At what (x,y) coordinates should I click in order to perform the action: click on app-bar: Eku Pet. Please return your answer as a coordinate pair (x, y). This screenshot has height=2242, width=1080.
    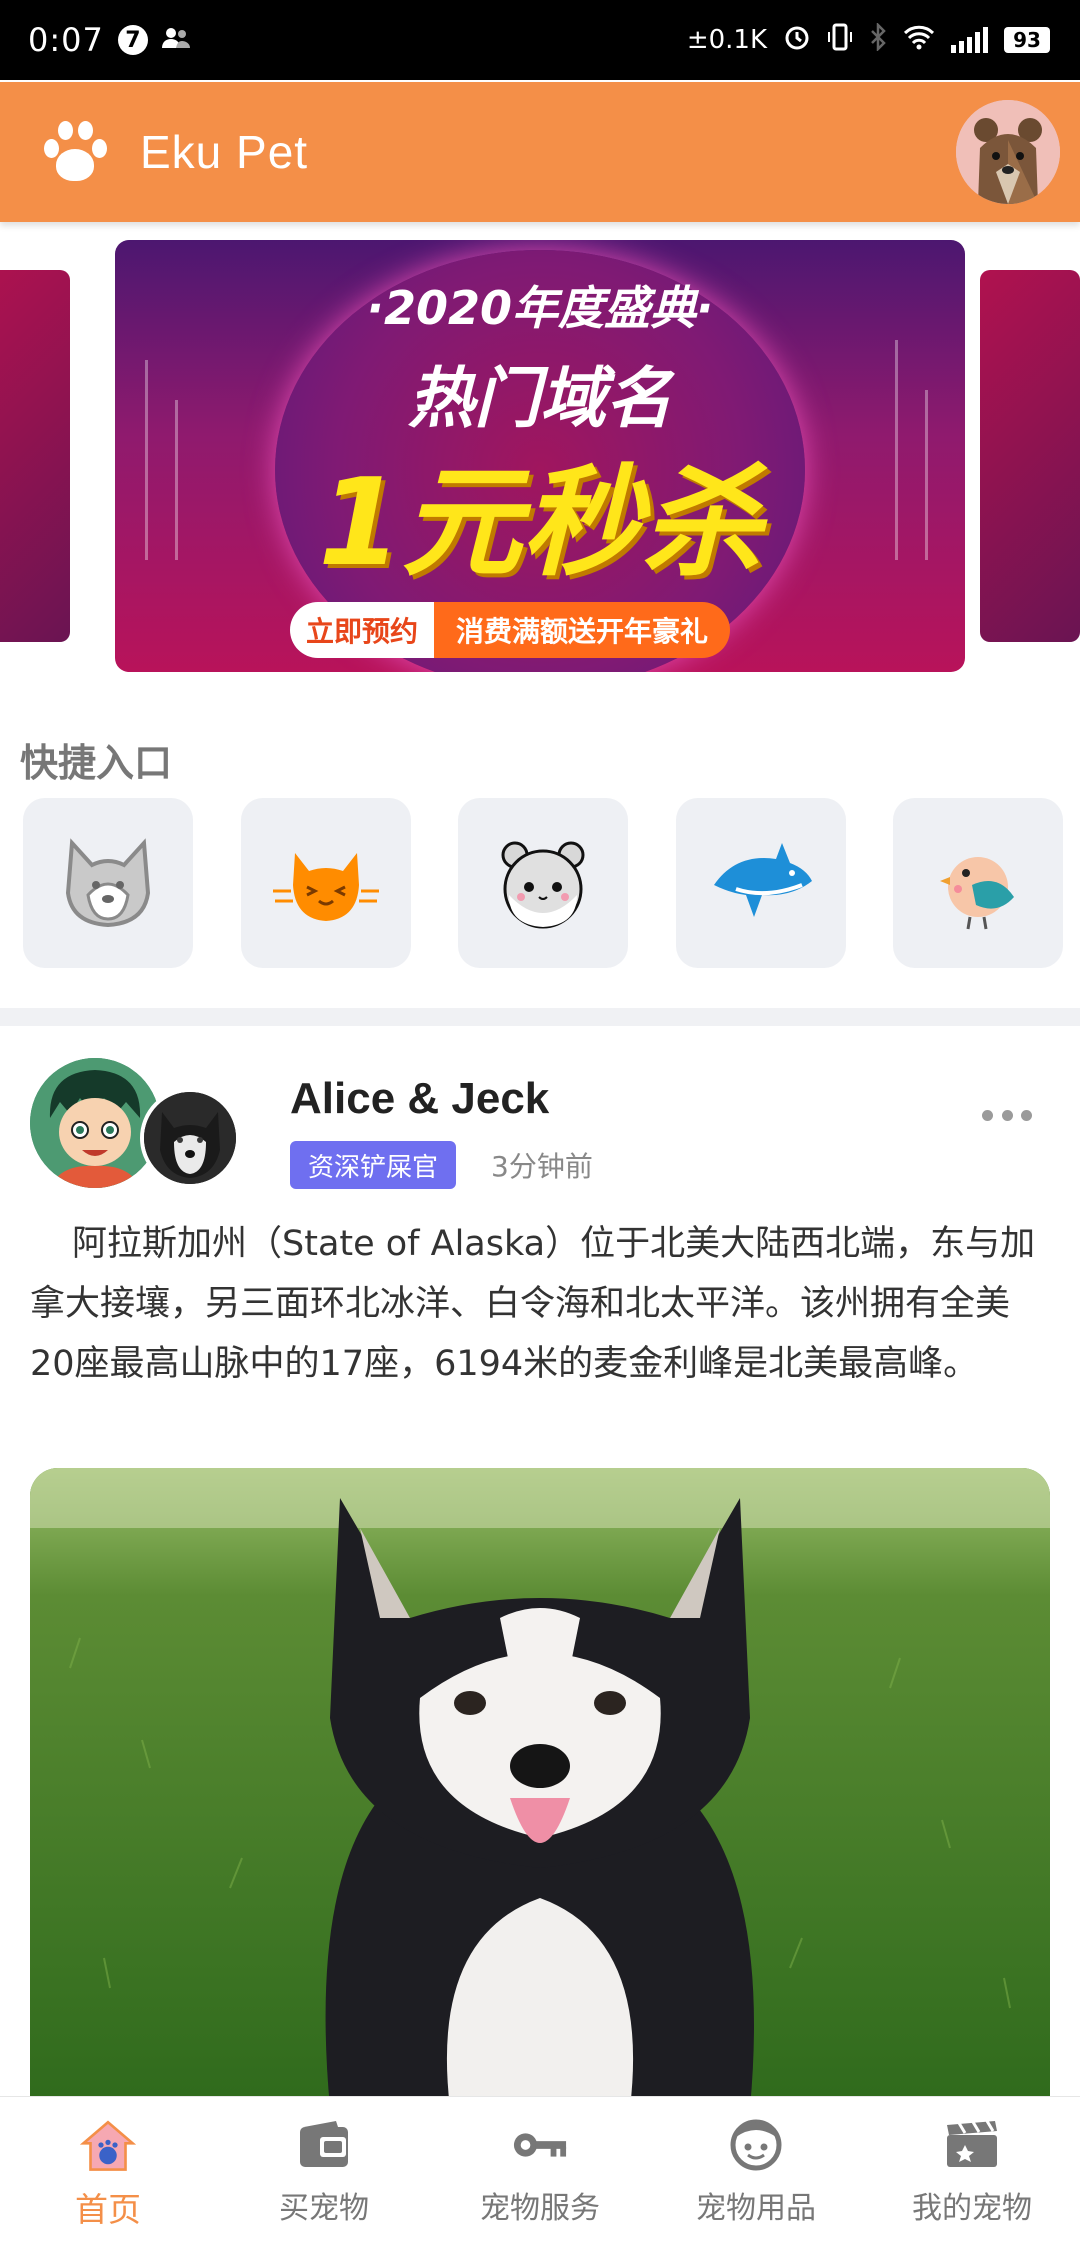
    Looking at the image, I should click on (540, 152).